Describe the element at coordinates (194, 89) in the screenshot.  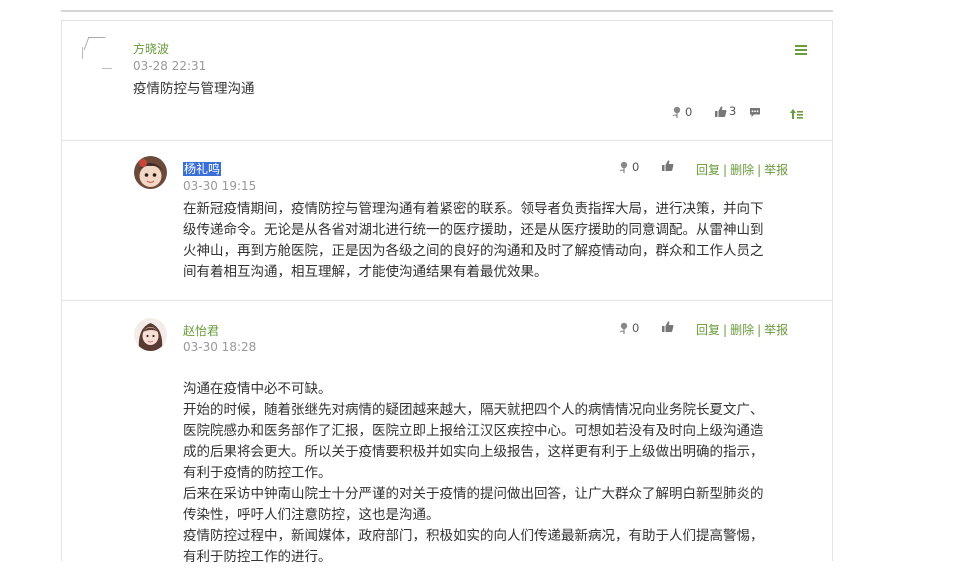
I see `post-title: 疫情防控与管理沟通` at that location.